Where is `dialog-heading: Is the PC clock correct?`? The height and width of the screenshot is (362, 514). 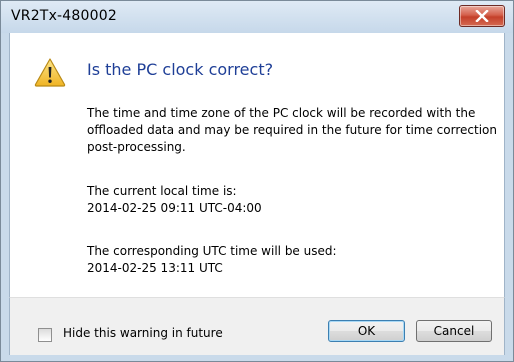 dialog-heading: Is the PC clock correct? is located at coordinates (180, 69).